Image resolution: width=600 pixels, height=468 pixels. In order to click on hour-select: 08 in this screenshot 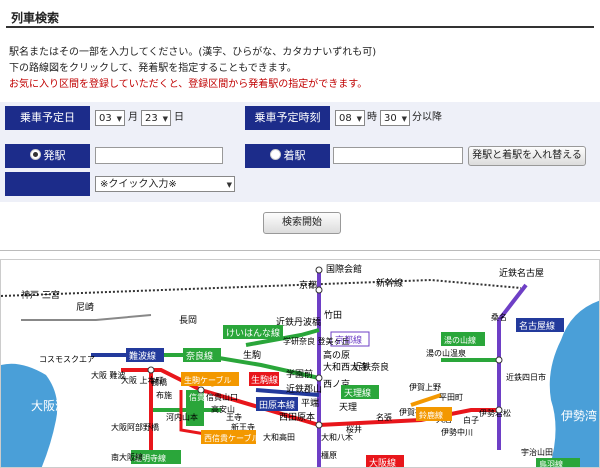, I will do `click(350, 118)`.